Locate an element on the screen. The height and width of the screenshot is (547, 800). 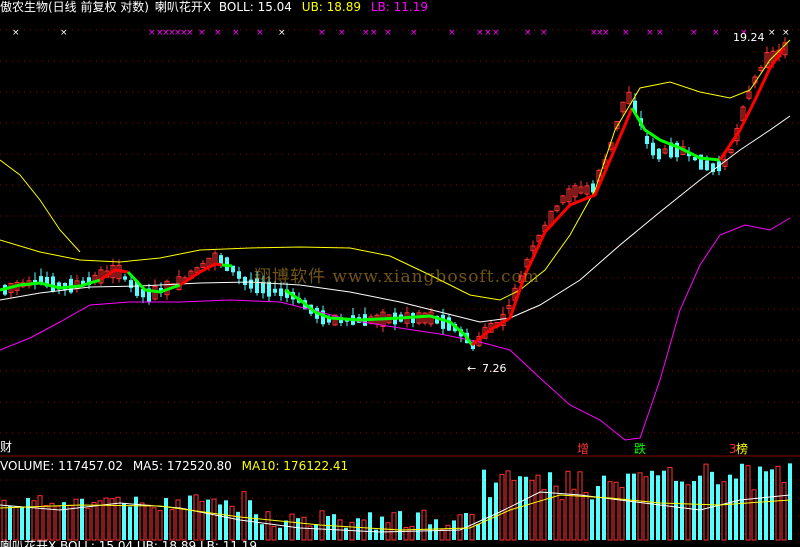
event-tag-bang: 榜 is located at coordinates (742, 449).